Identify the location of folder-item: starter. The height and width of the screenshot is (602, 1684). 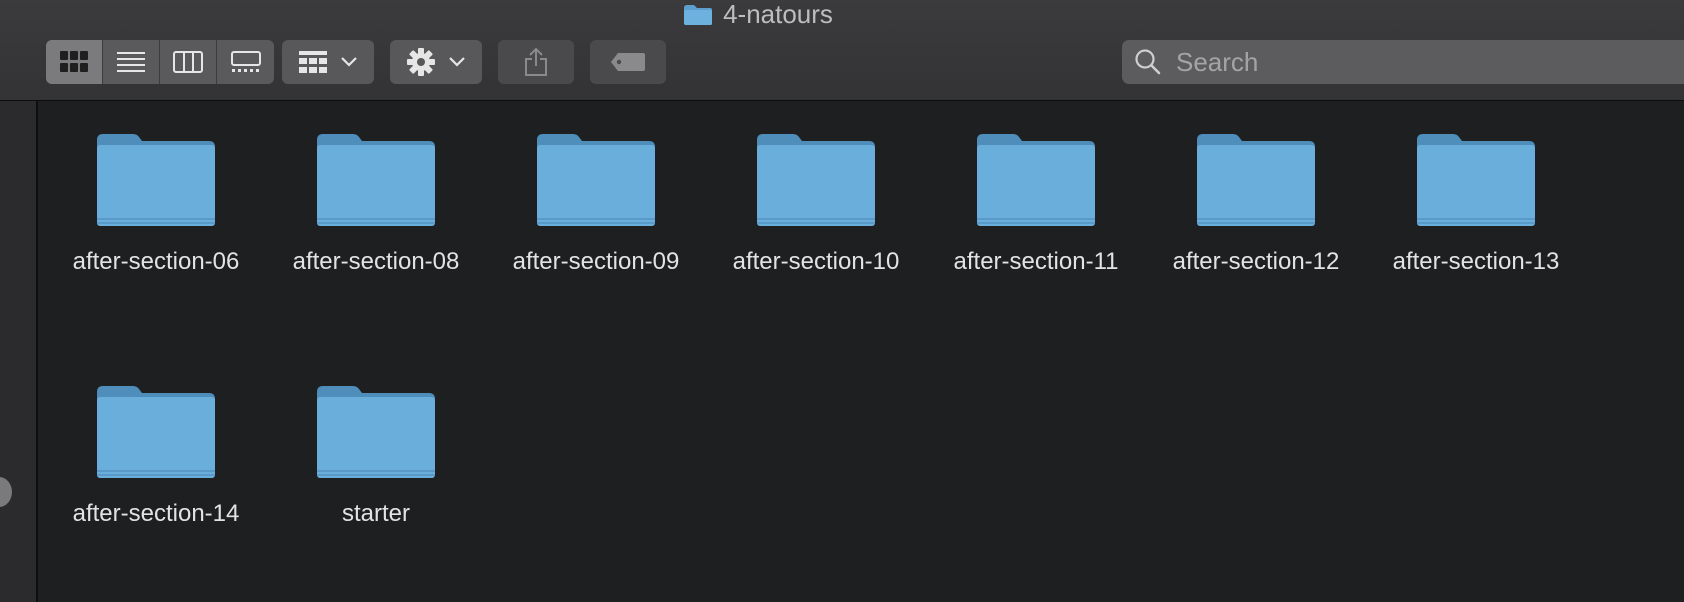
(376, 484).